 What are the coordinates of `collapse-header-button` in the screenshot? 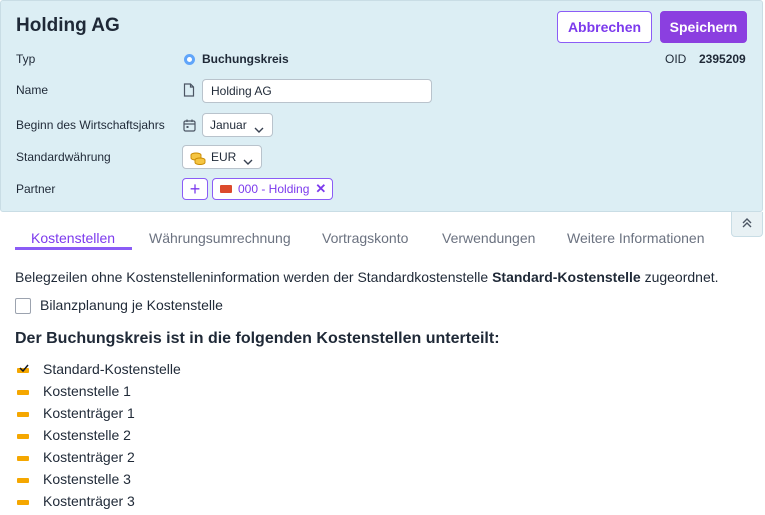 It's located at (747, 224).